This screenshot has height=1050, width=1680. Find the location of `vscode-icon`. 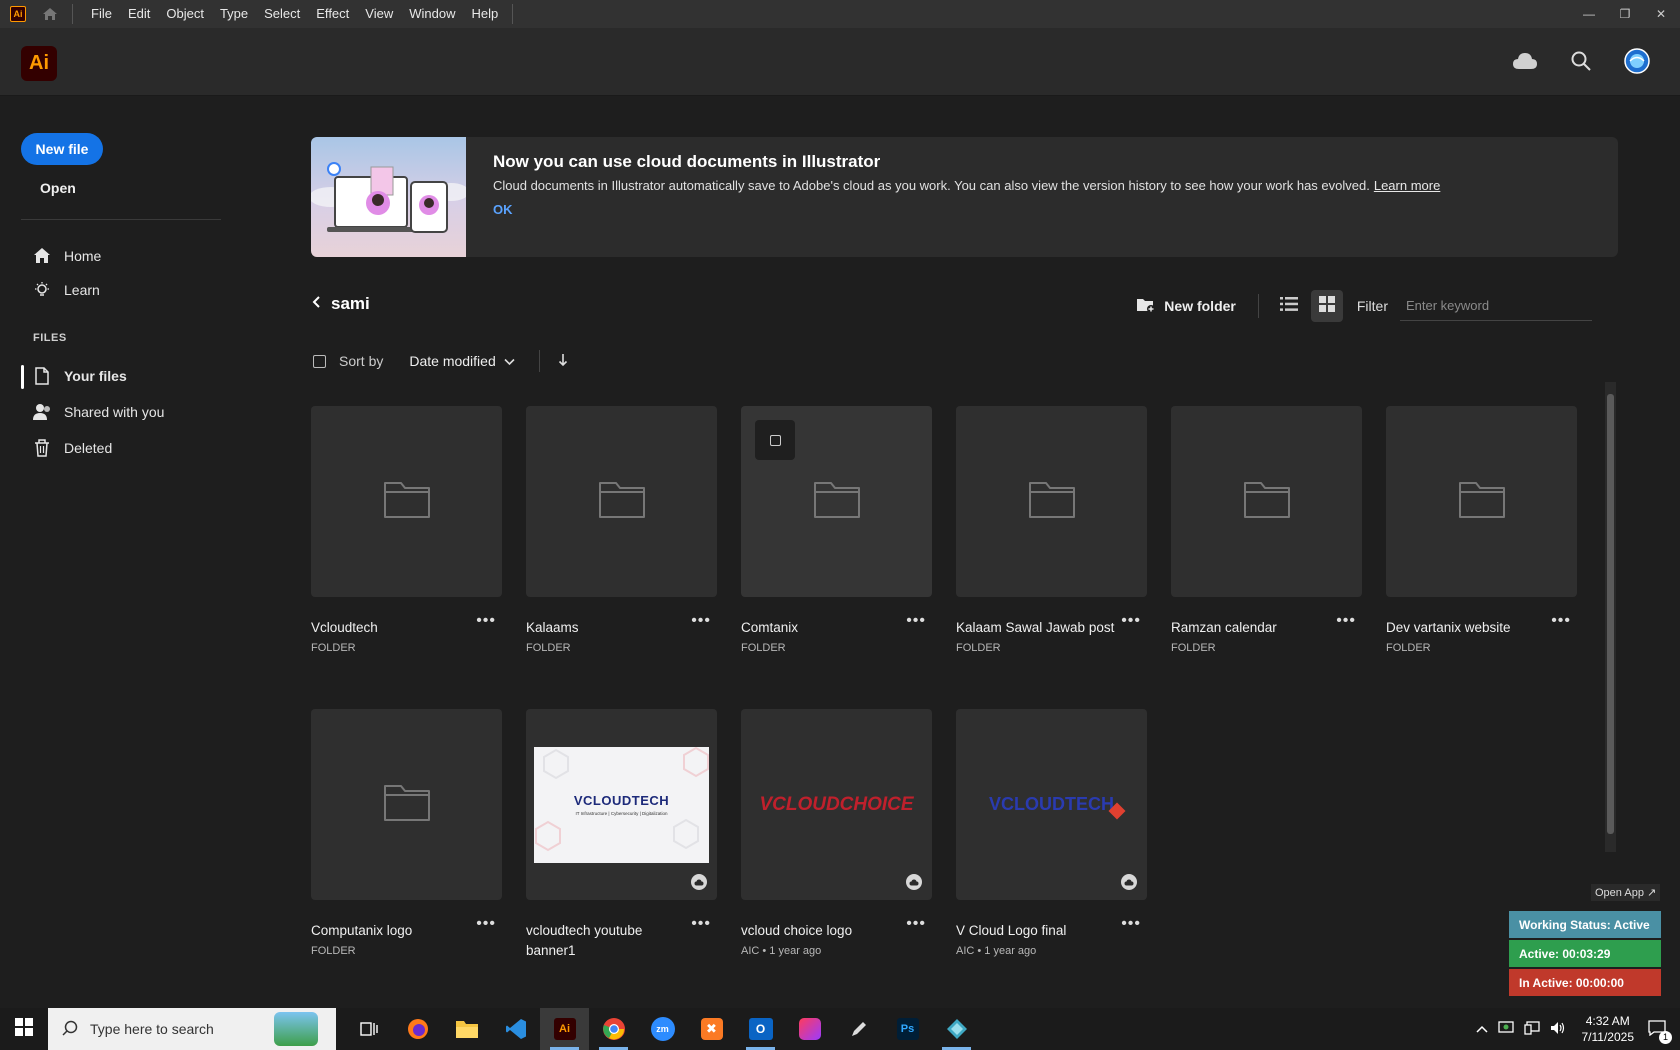

vscode-icon is located at coordinates (515, 1029).